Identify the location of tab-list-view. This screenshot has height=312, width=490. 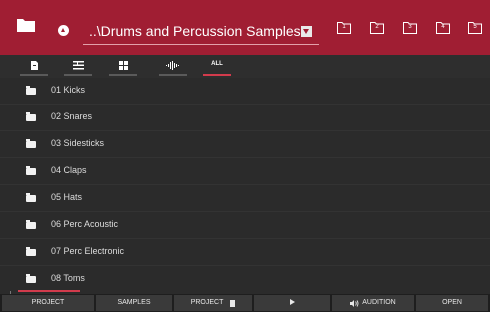
(78, 66).